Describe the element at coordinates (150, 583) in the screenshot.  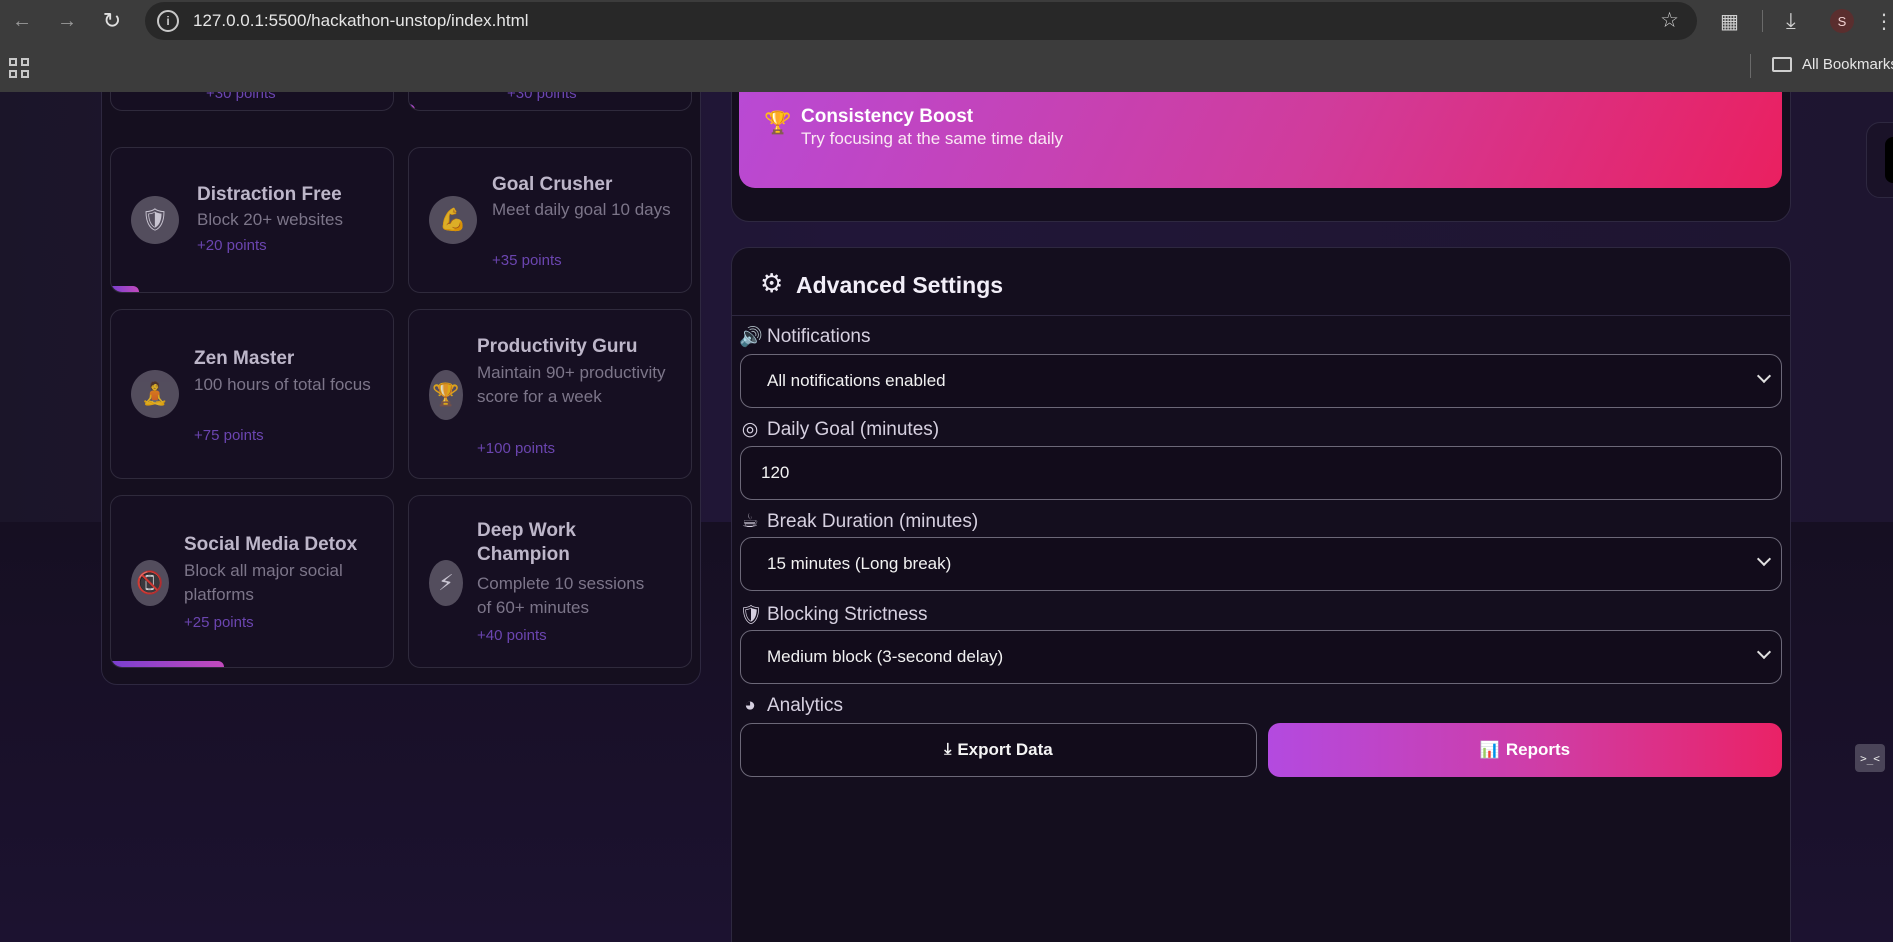
I see `no-phone-icon: 📵` at that location.